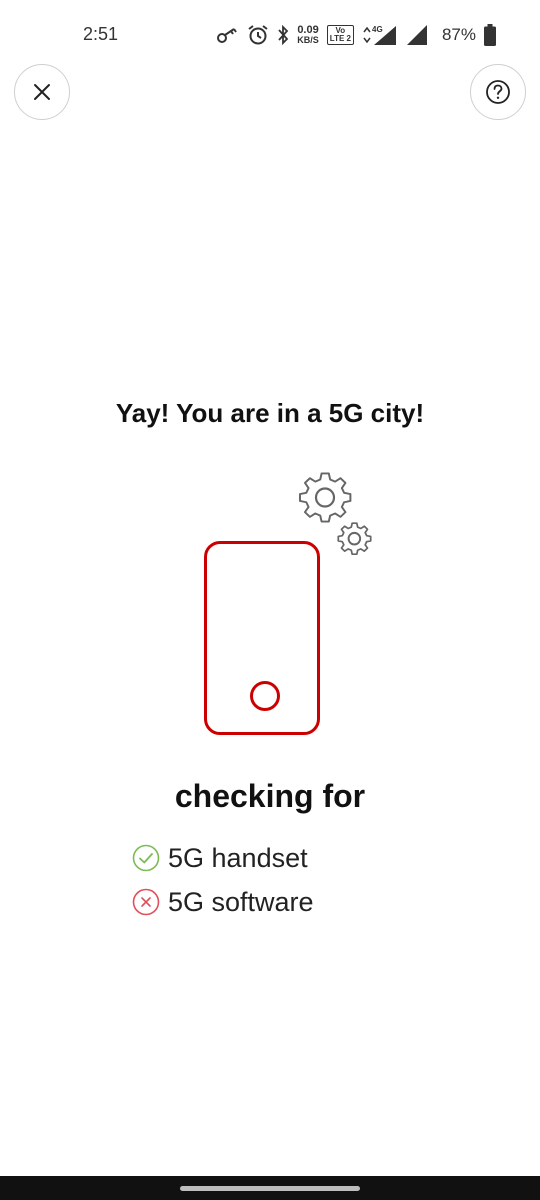 This screenshot has height=1200, width=540. I want to click on check-label-handset: 5G handset, so click(238, 857).